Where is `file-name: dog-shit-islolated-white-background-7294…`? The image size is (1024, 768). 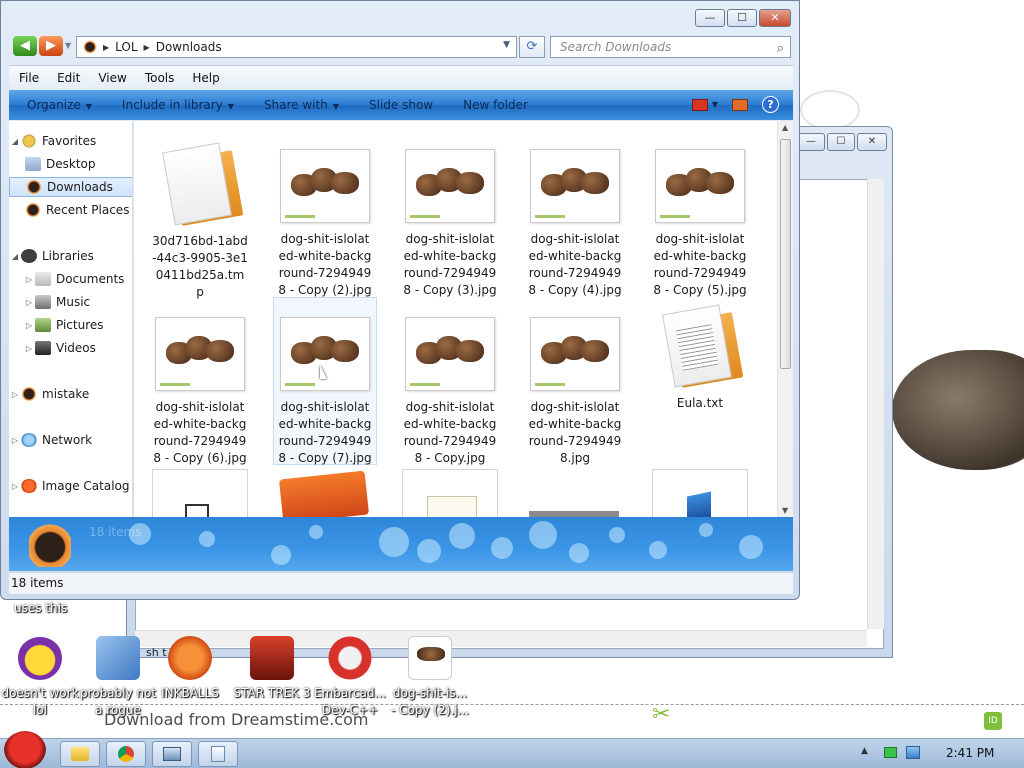
file-name: dog-shit-islolated-white-background-7294… is located at coordinates (575, 264).